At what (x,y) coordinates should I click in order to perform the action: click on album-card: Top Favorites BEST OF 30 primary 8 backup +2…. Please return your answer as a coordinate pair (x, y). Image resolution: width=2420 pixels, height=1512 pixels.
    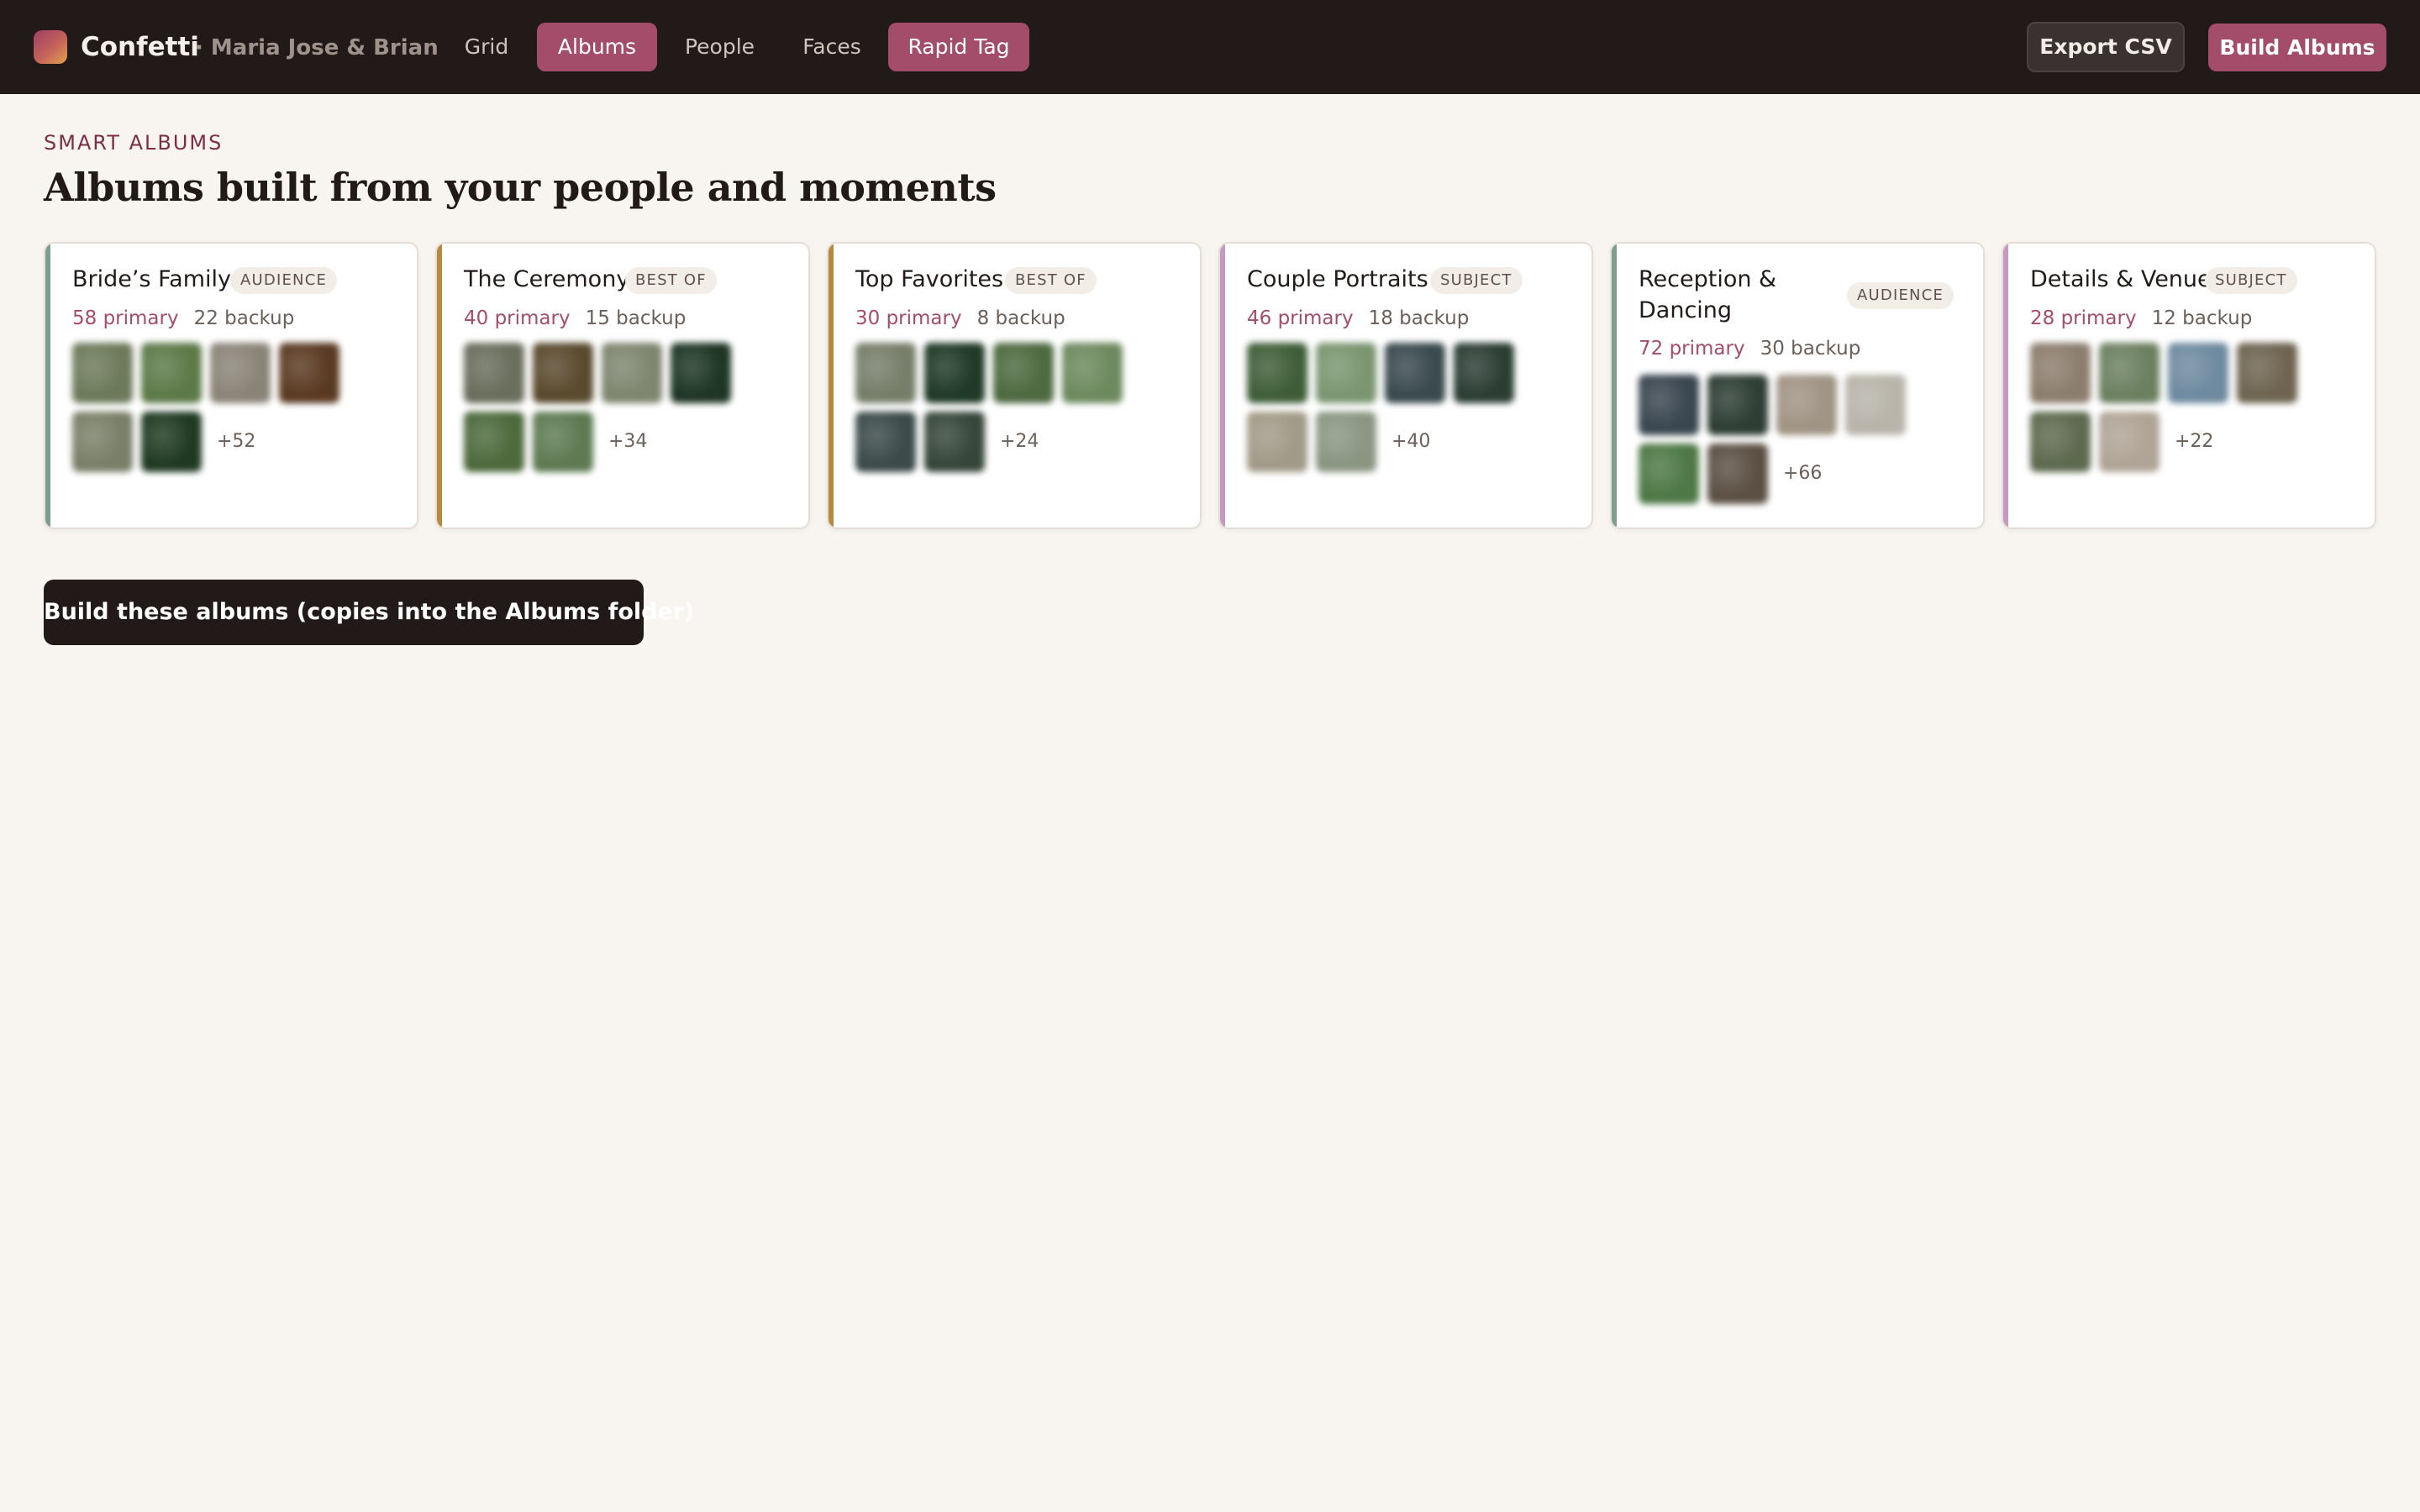
    Looking at the image, I should click on (1015, 385).